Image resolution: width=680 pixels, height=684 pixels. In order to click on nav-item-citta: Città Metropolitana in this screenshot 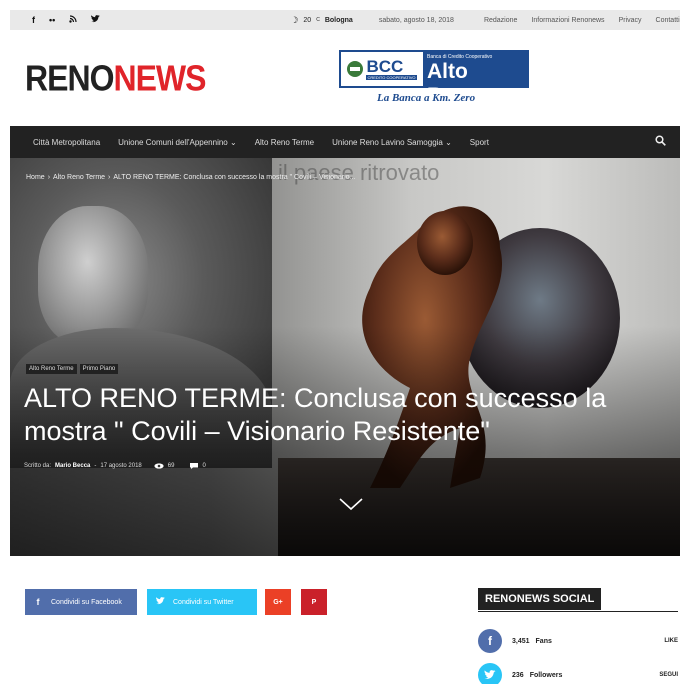, I will do `click(66, 142)`.